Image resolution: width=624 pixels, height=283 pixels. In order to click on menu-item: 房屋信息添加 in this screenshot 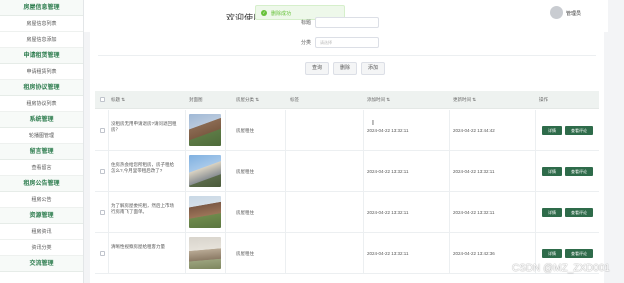, I will do `click(41, 40)`.